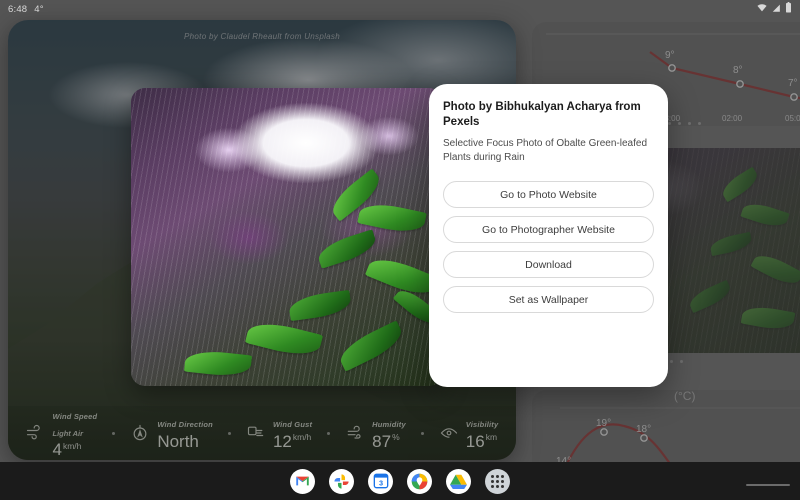 This screenshot has height=500, width=800. I want to click on navigation-handle, so click(768, 485).